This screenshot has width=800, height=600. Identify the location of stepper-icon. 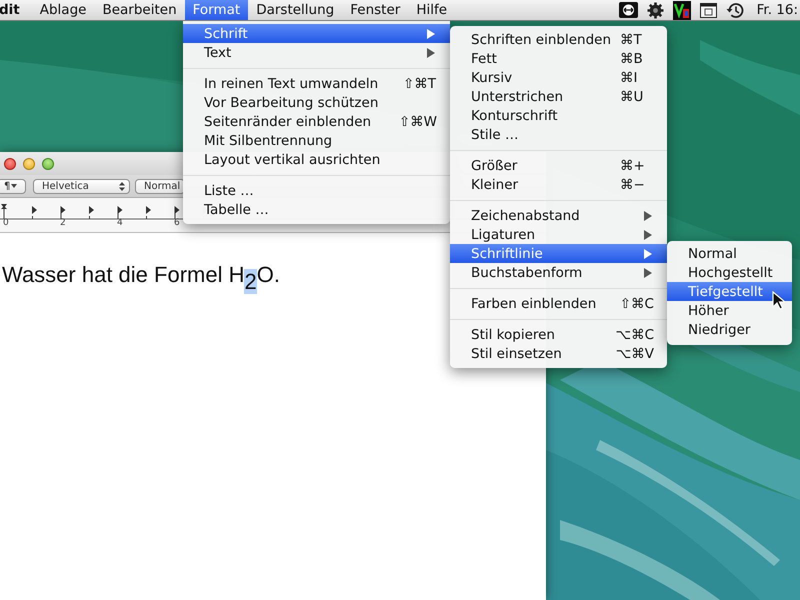
(122, 186).